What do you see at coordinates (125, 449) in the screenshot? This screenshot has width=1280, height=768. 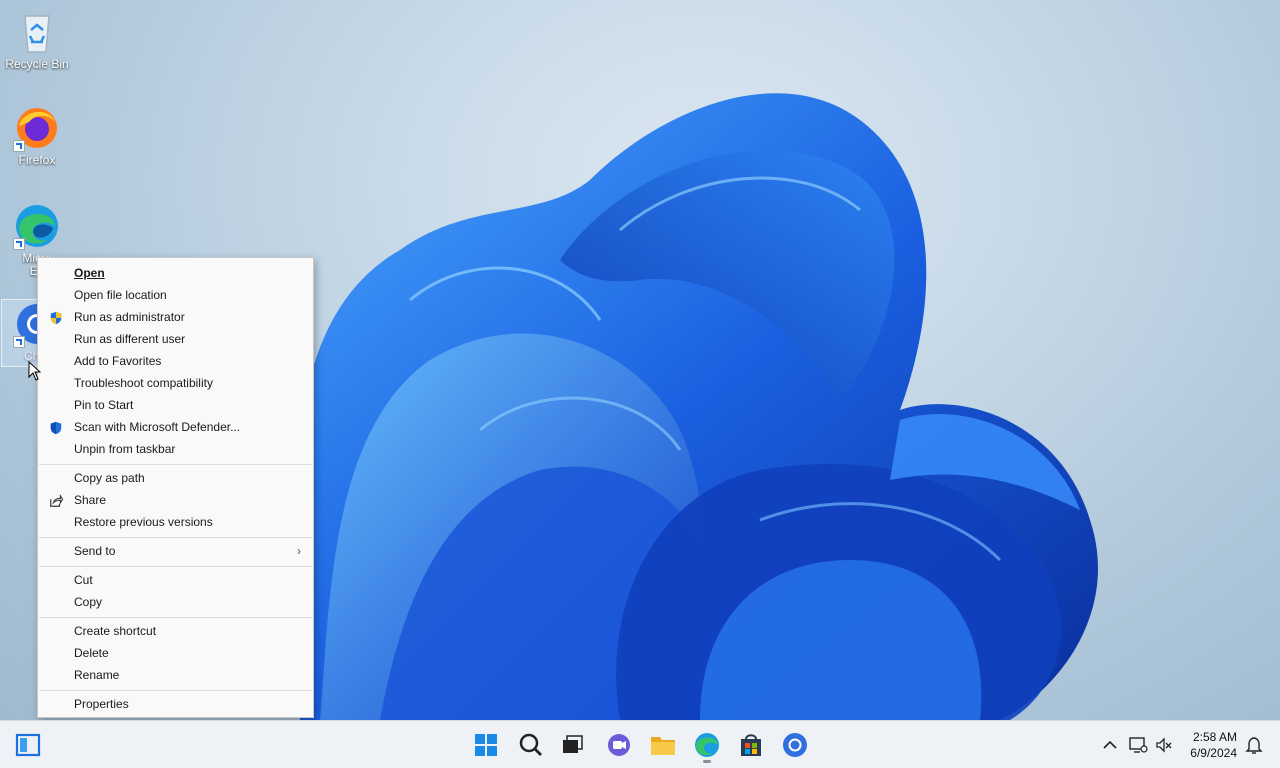 I see `menu-item-label: Unpin from taskbar` at bounding box center [125, 449].